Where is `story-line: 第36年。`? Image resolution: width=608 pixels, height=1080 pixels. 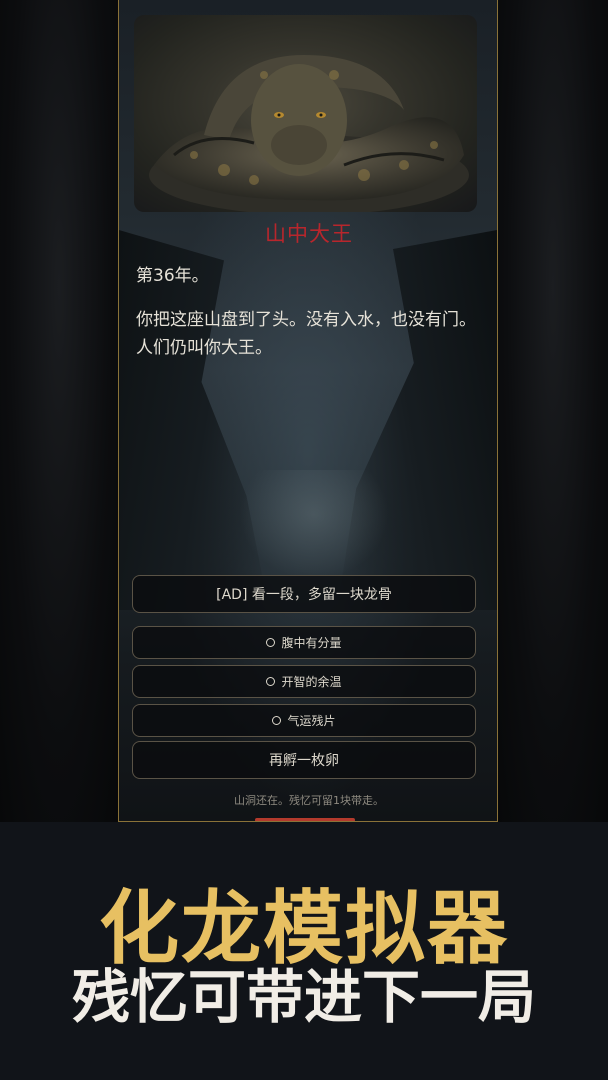 story-line: 第36年。 is located at coordinates (172, 276).